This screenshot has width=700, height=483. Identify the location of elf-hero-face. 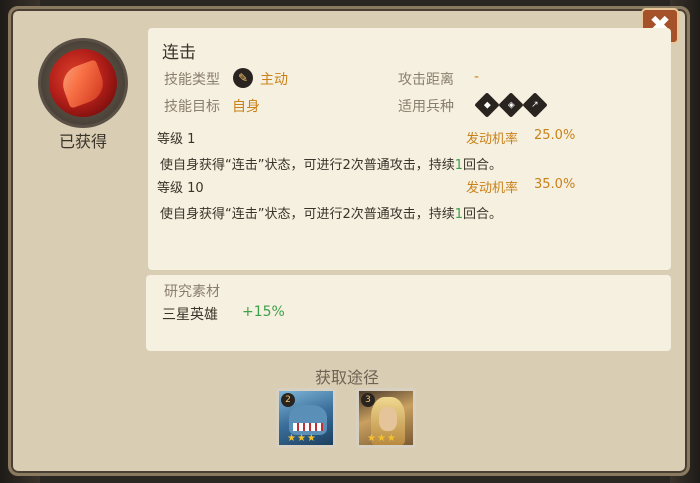
(388, 419).